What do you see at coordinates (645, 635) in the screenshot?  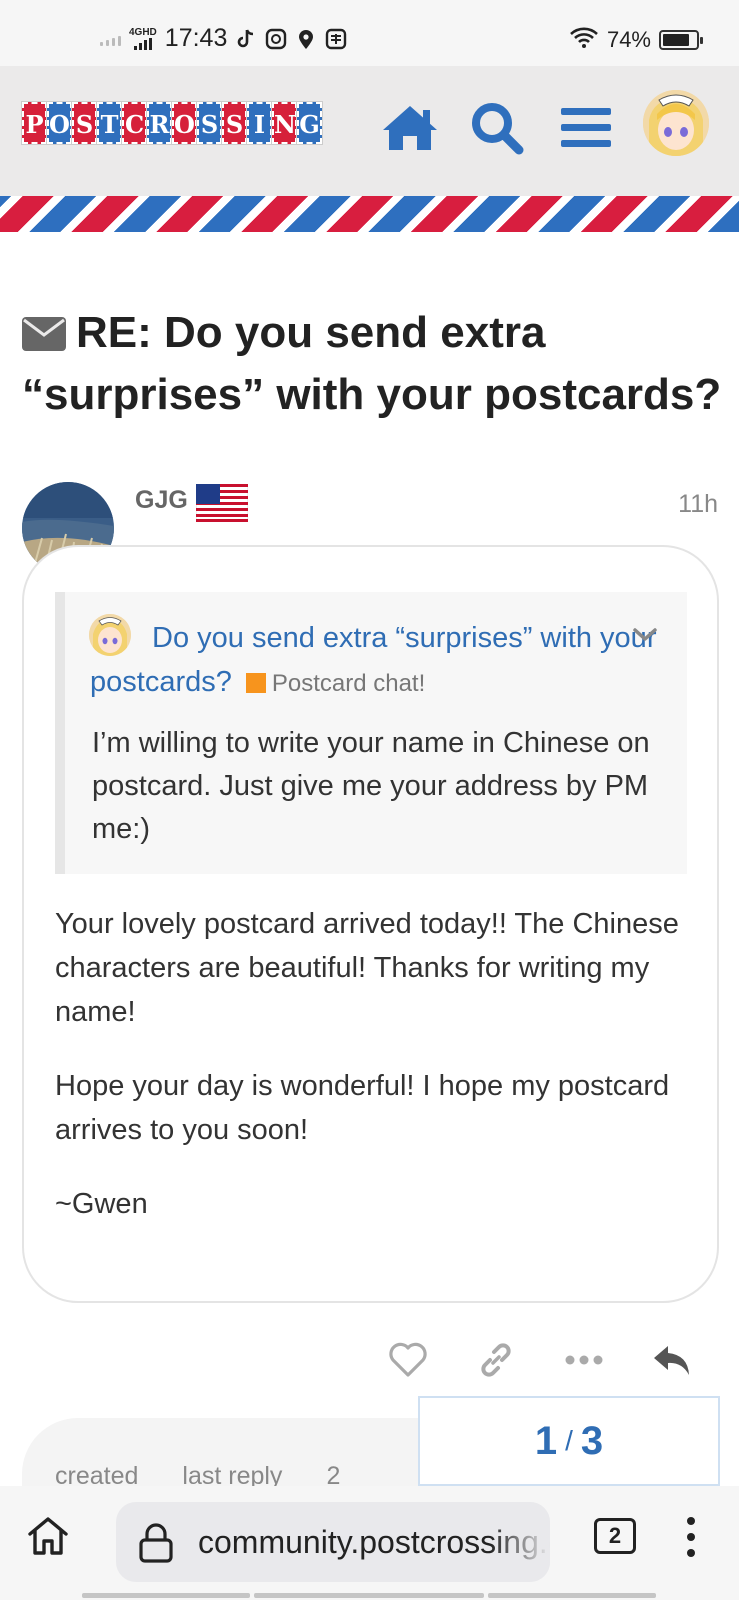 I see `chevron-down-icon` at bounding box center [645, 635].